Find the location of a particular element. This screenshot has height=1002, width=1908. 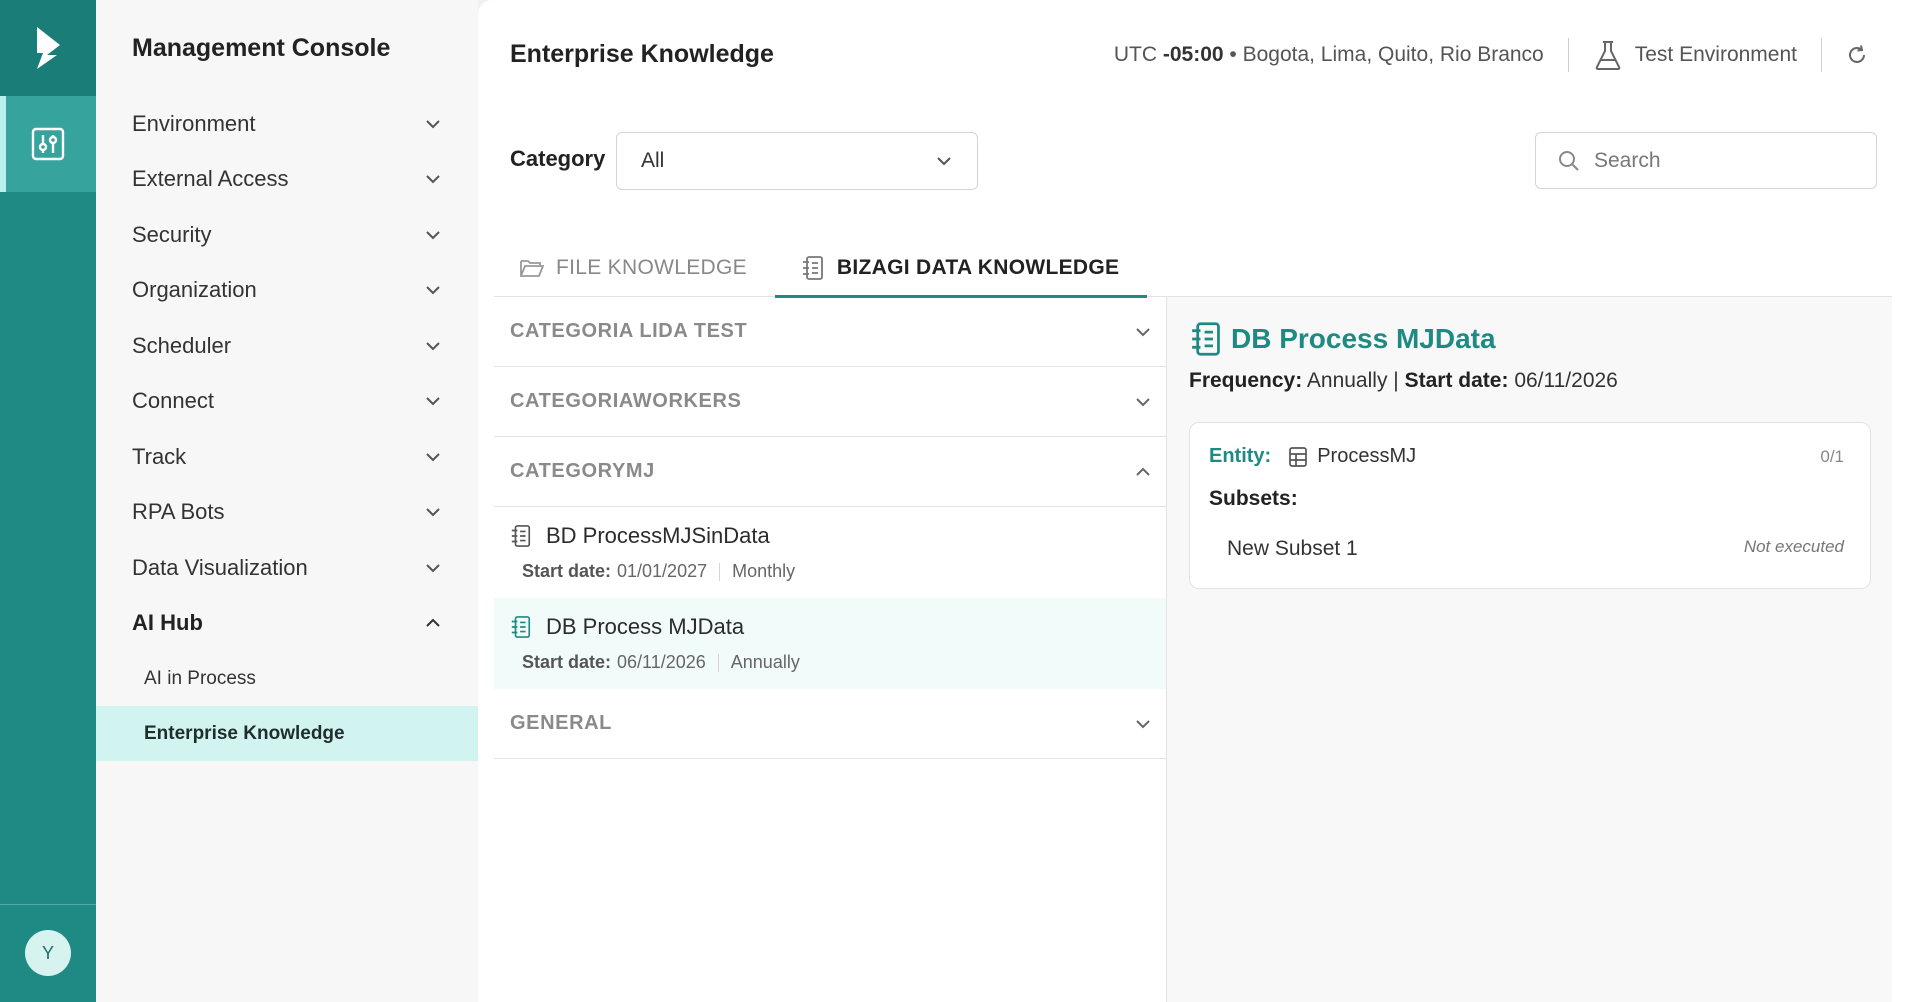

group-label: CATEGORYMJ is located at coordinates (582, 471).